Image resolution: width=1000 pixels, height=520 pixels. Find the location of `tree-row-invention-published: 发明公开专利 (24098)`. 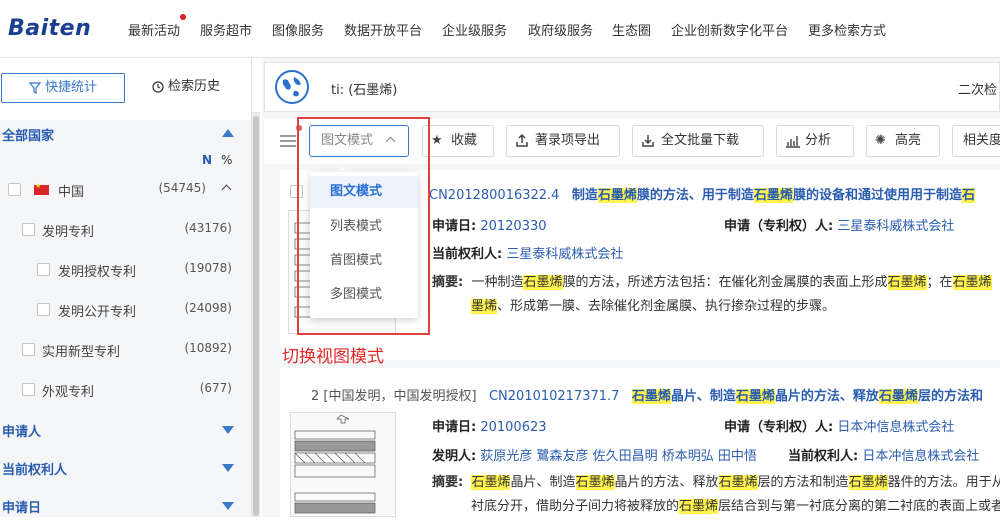

tree-row-invention-published: 发明公开专利 (24098) is located at coordinates (126, 310).